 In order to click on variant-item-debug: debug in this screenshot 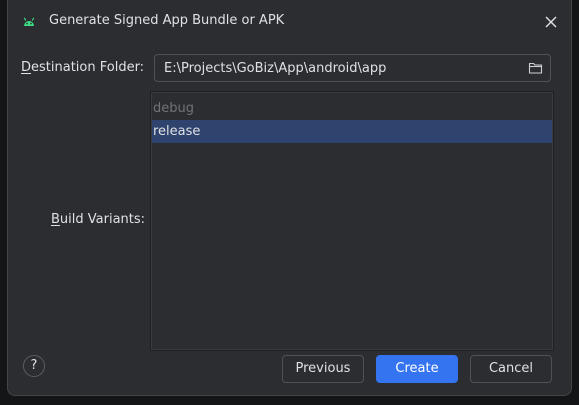, I will do `click(352, 108)`.